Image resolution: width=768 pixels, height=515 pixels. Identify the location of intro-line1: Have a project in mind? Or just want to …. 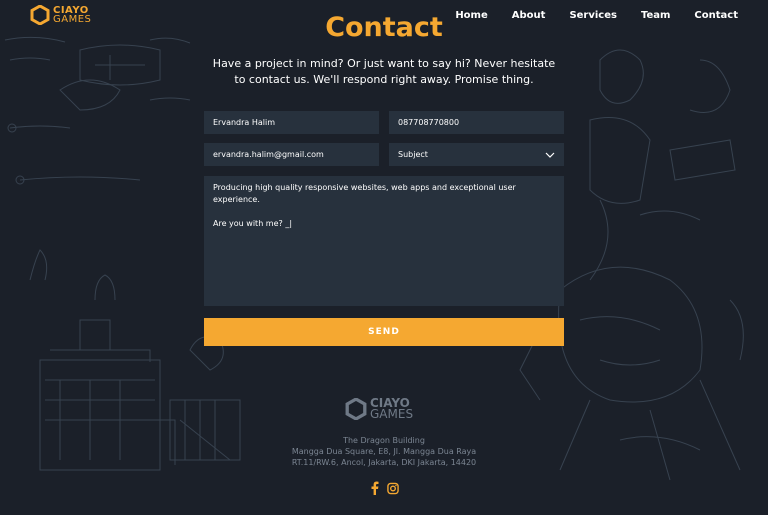
(384, 63).